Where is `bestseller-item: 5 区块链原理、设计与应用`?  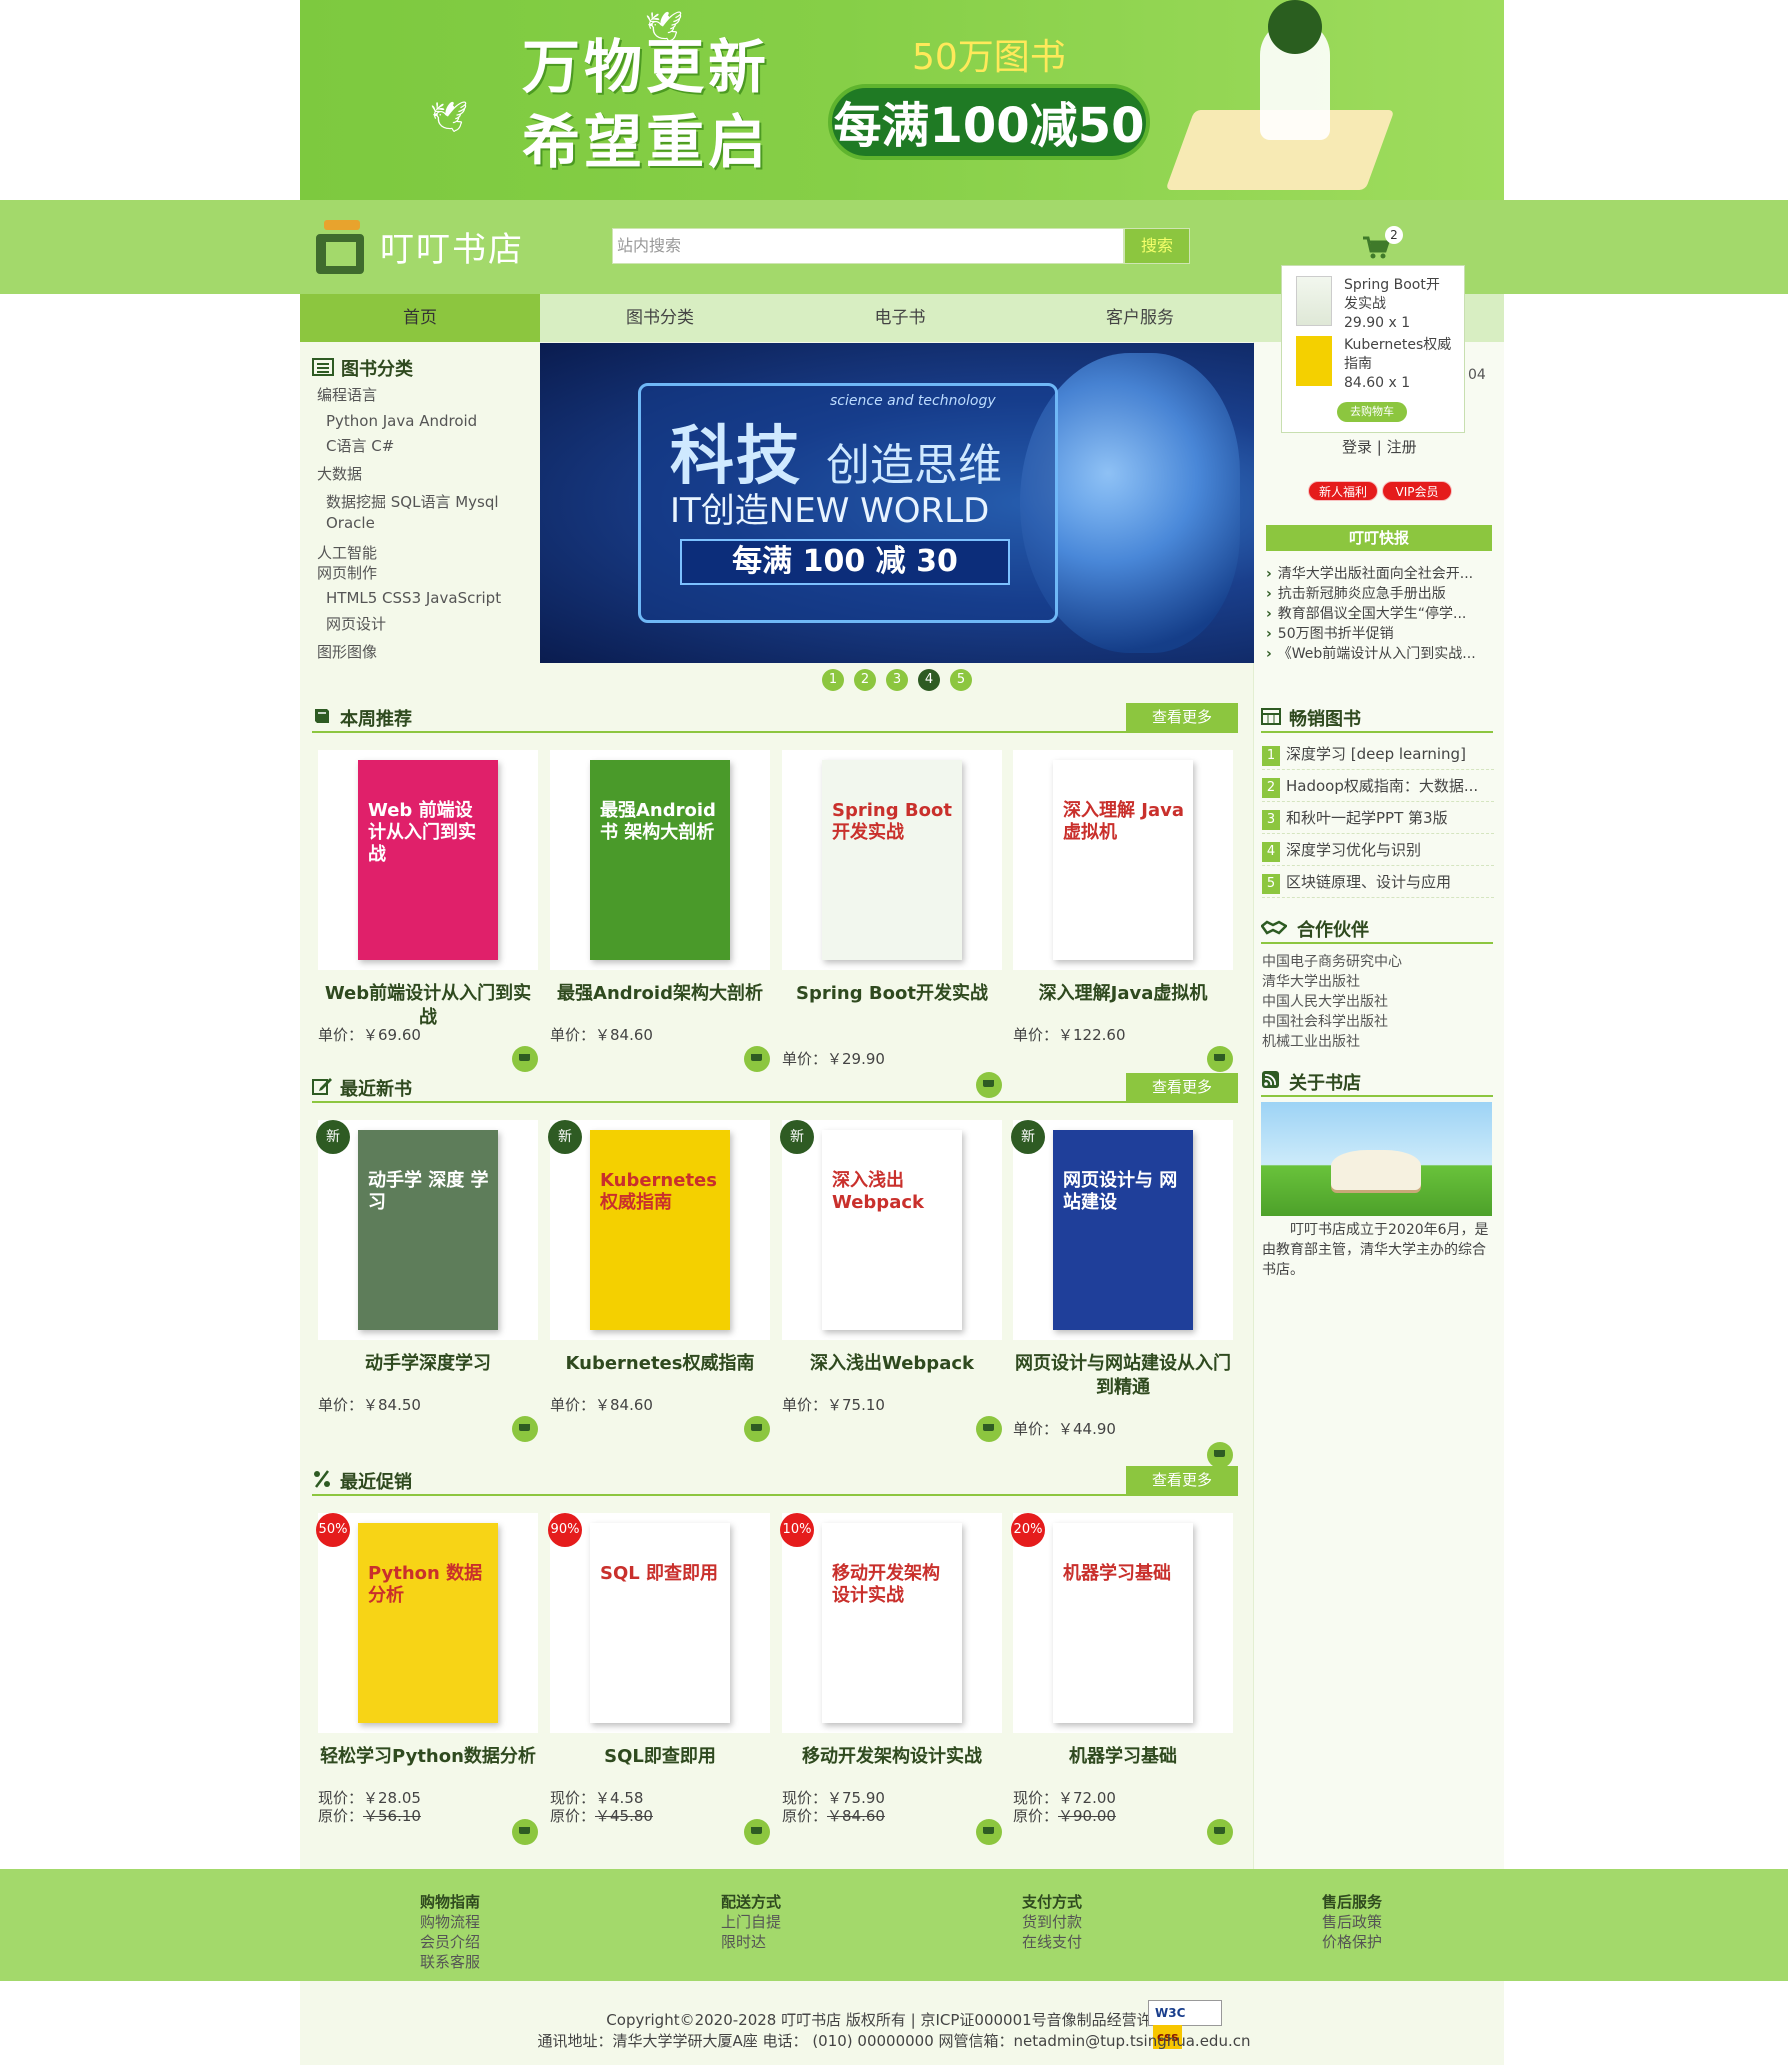
bestseller-item: 5 区块链原理、设计与应用 is located at coordinates (1378, 884).